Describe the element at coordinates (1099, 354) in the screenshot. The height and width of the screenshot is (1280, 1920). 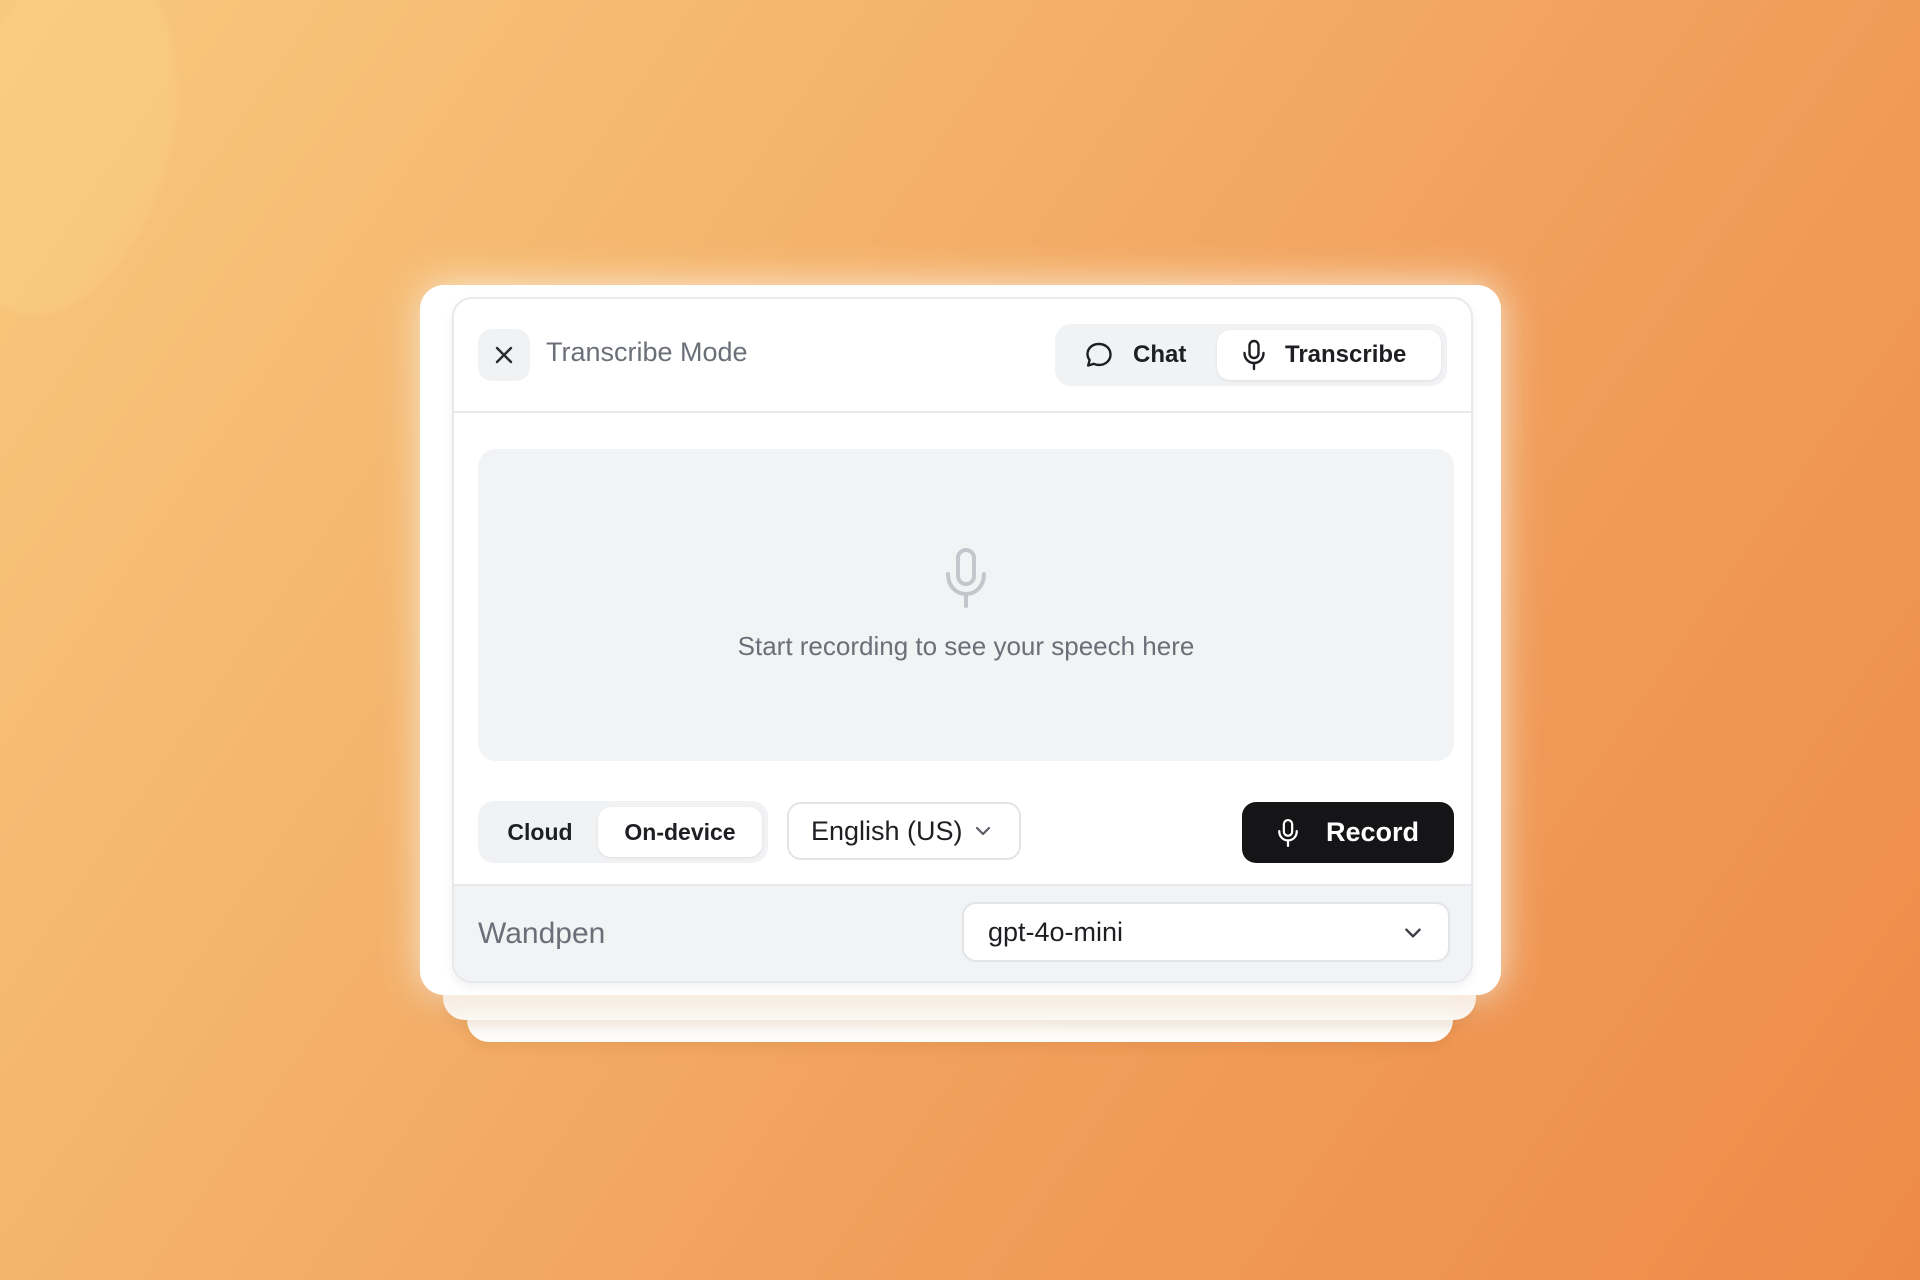
I see `chat-bubble-icon` at that location.